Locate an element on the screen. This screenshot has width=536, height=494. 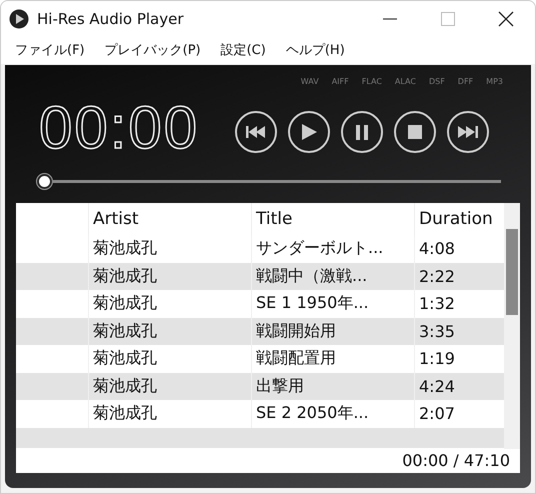
previous-icon is located at coordinates (256, 132).